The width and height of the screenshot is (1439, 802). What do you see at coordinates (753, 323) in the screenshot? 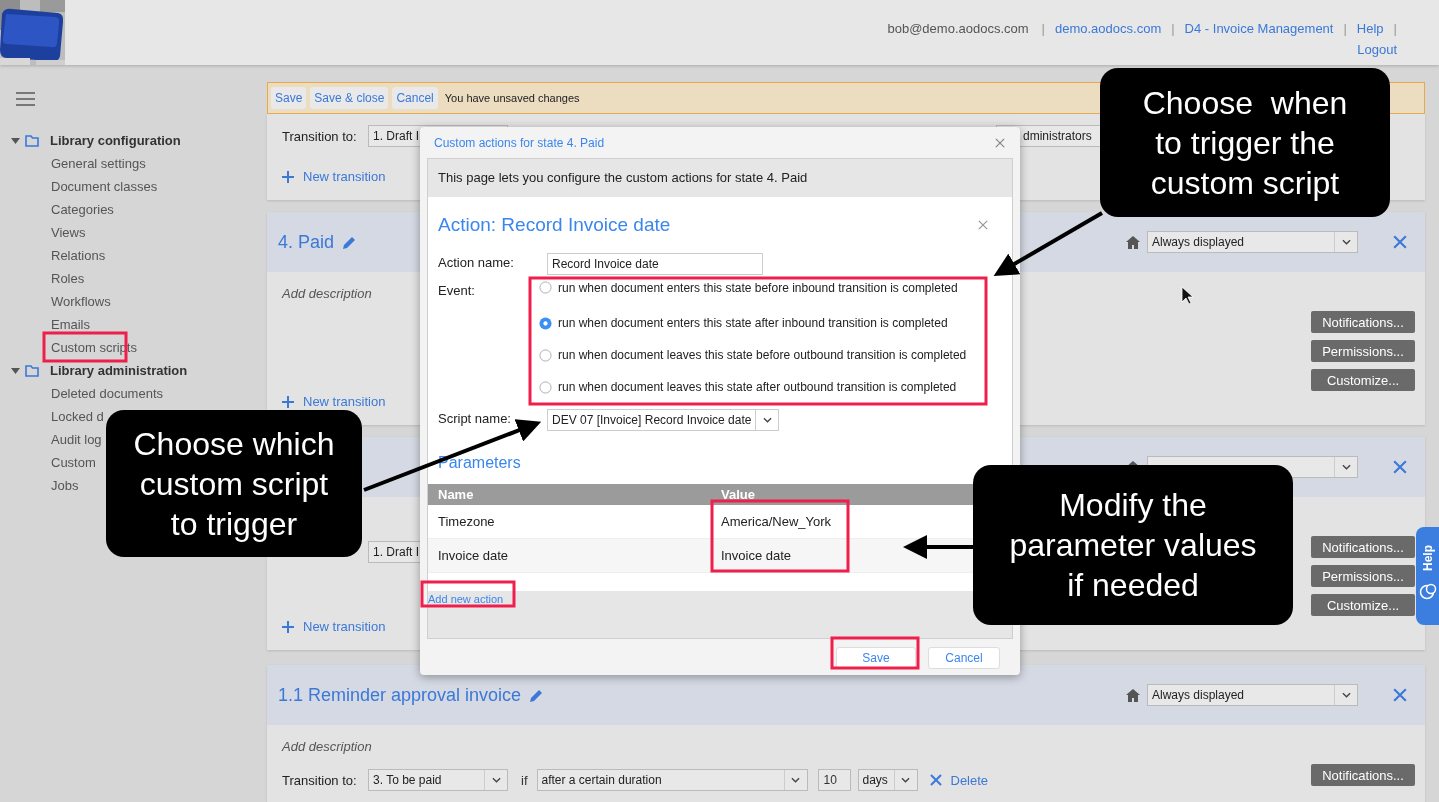
I see `option-label: run when document enters this state after inbound transition is completed` at bounding box center [753, 323].